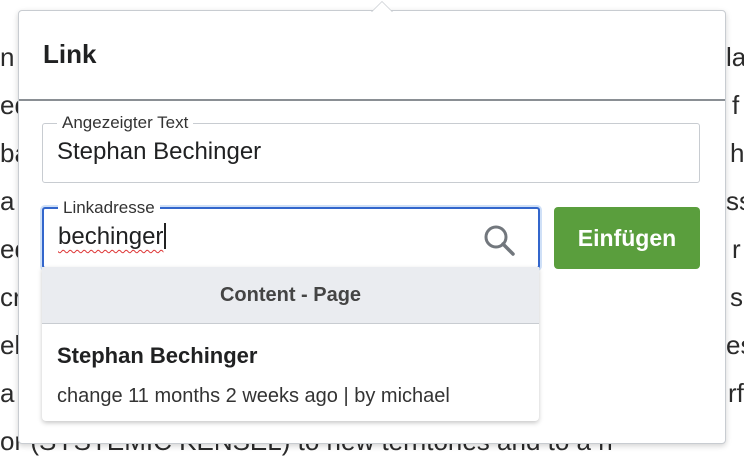 This screenshot has width=744, height=462. Describe the element at coordinates (382, 6) in the screenshot. I see `popover-caret` at that location.